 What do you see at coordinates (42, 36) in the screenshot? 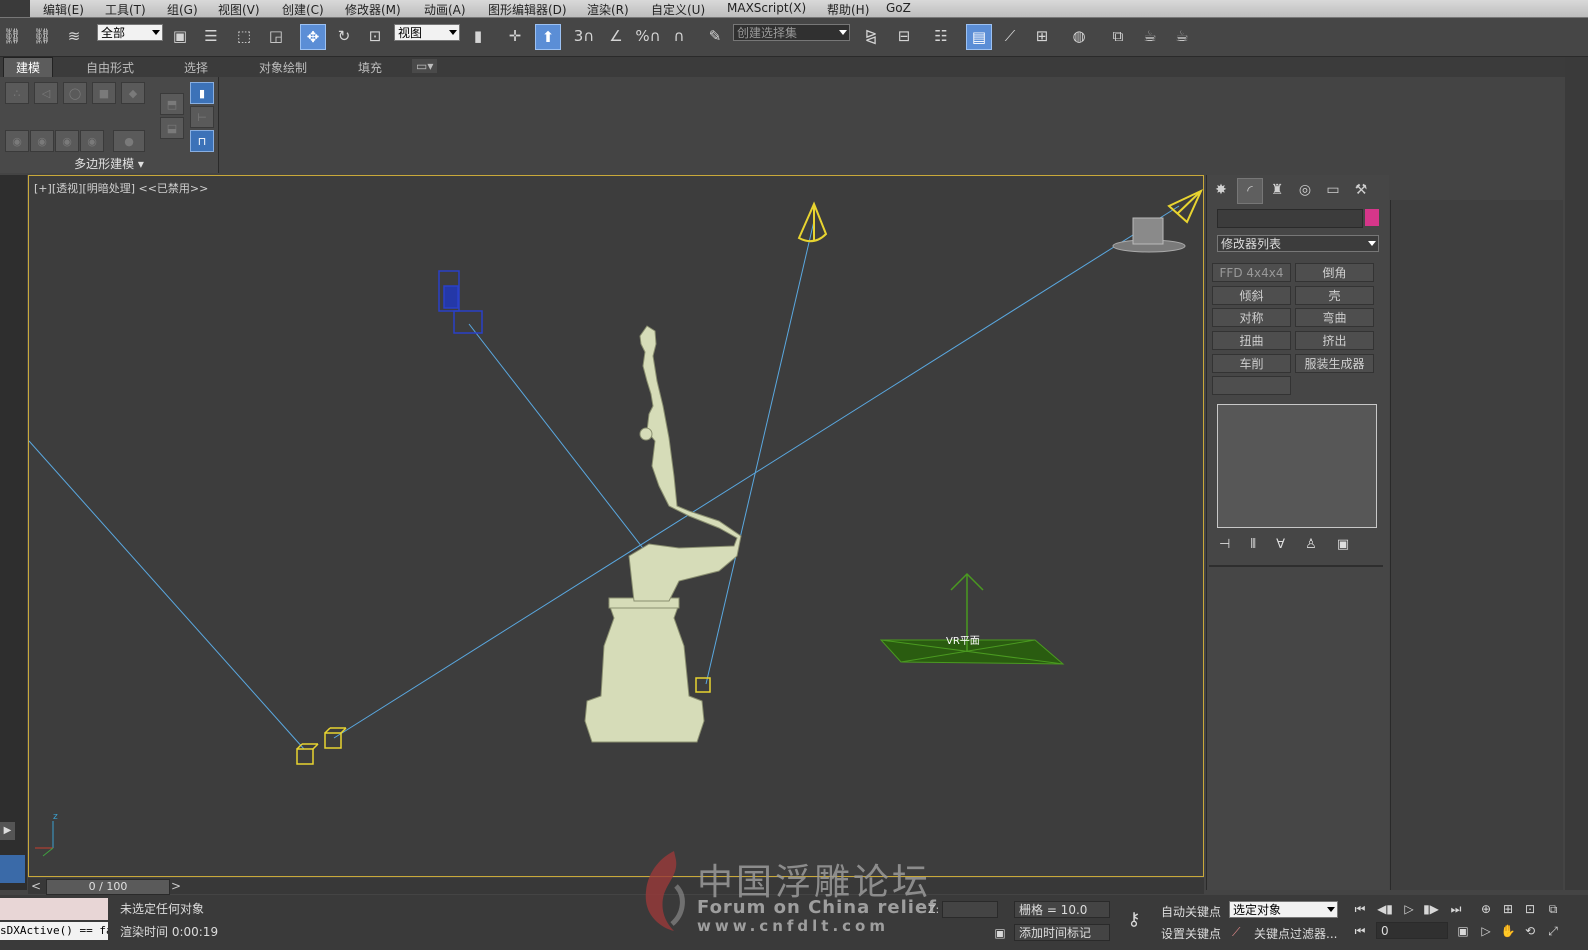
I see `unlink-icon: ⛓` at bounding box center [42, 36].